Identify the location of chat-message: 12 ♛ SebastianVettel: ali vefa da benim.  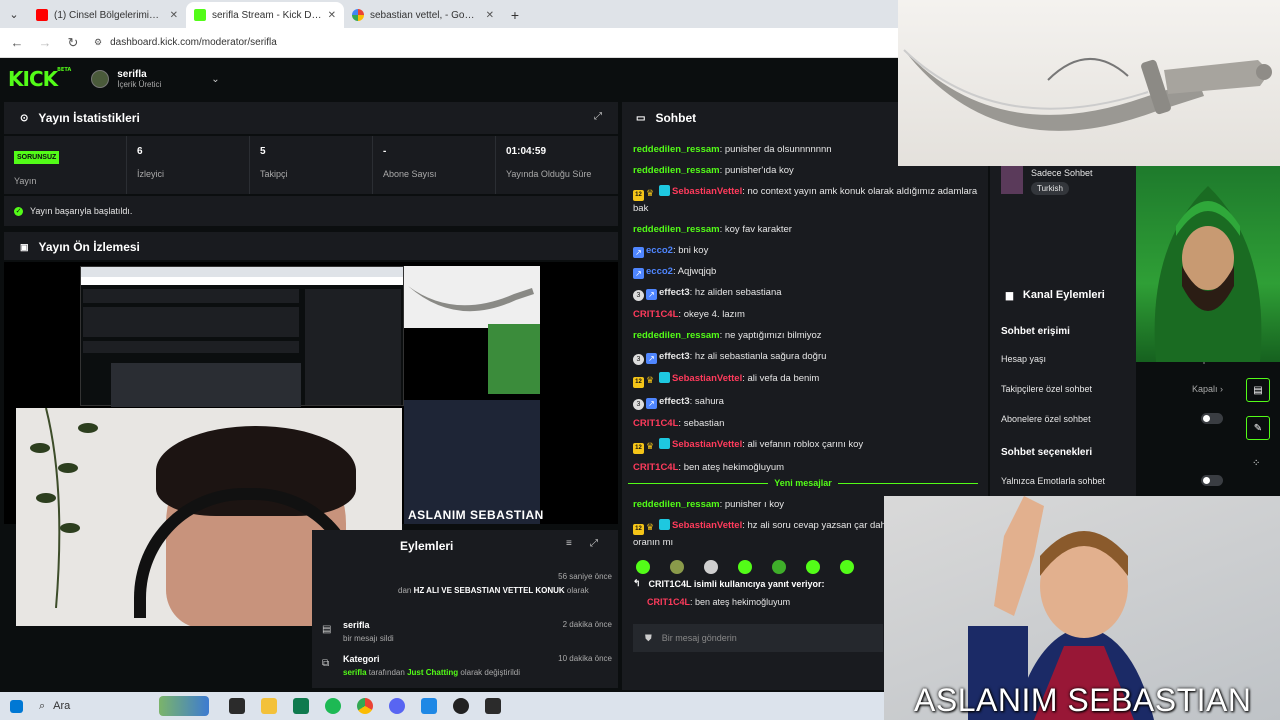
(808, 379).